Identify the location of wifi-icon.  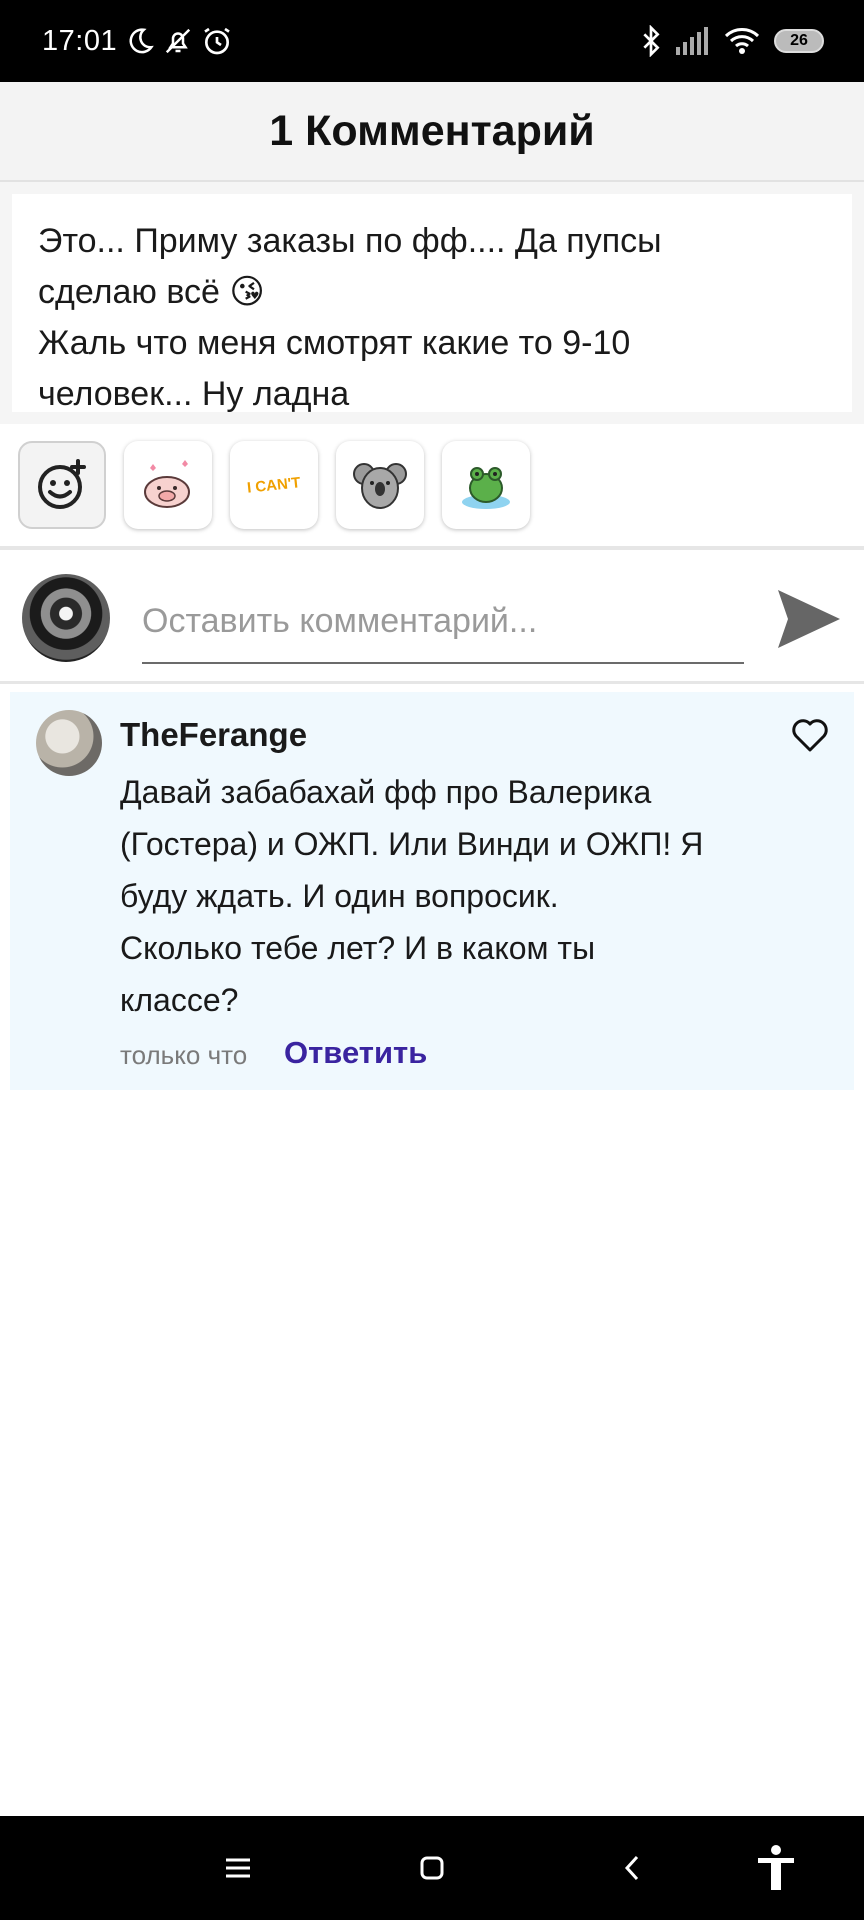
(742, 41).